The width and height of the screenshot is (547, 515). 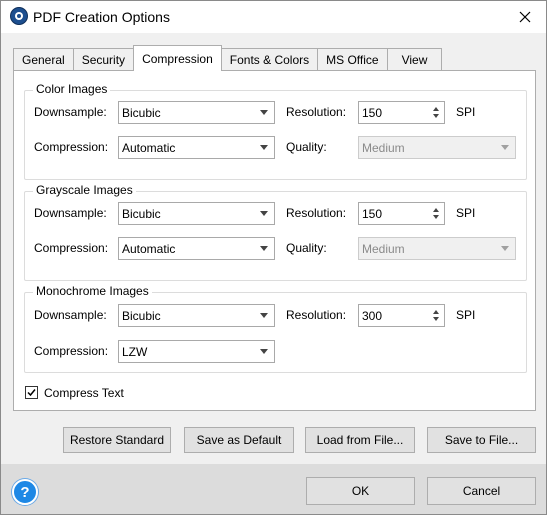 What do you see at coordinates (372, 315) in the screenshot?
I see `monochrome-resolution-value: 300` at bounding box center [372, 315].